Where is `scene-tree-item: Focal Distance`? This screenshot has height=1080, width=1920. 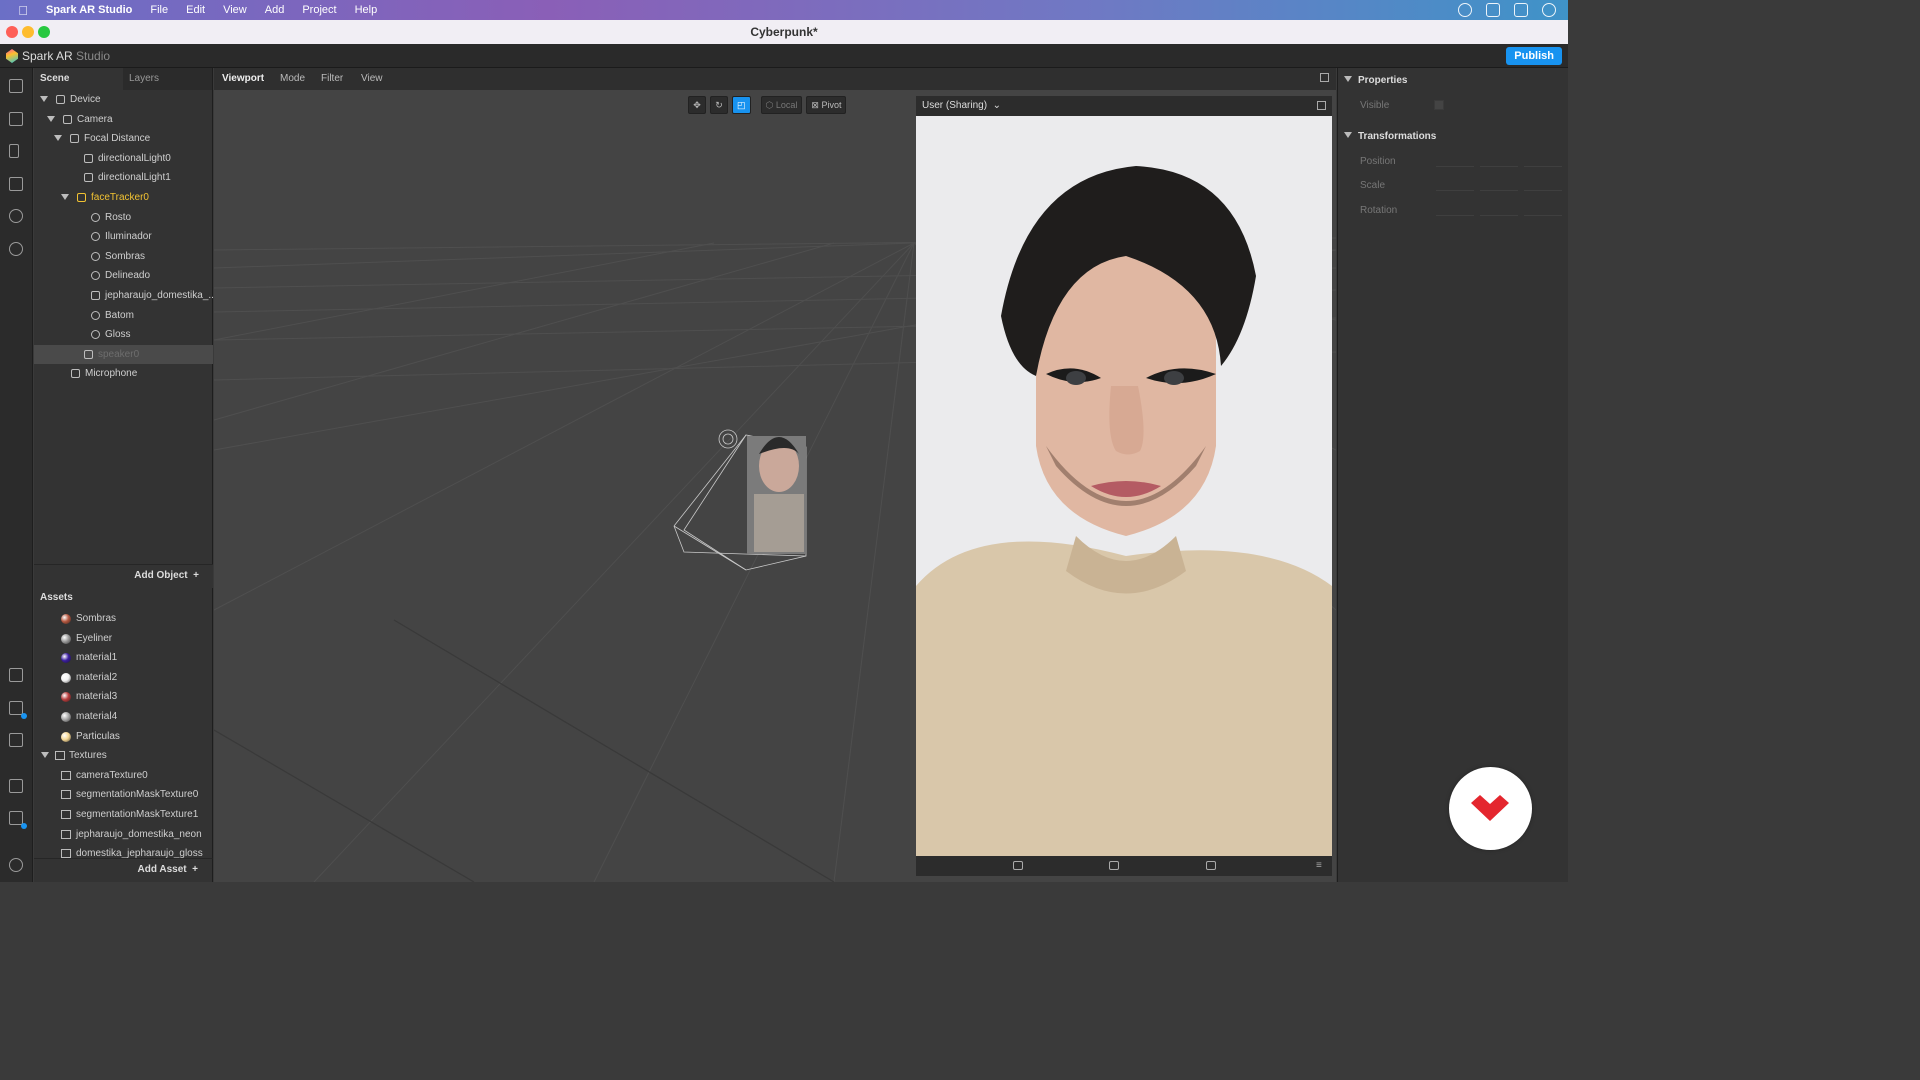 scene-tree-item: Focal Distance is located at coordinates (123, 138).